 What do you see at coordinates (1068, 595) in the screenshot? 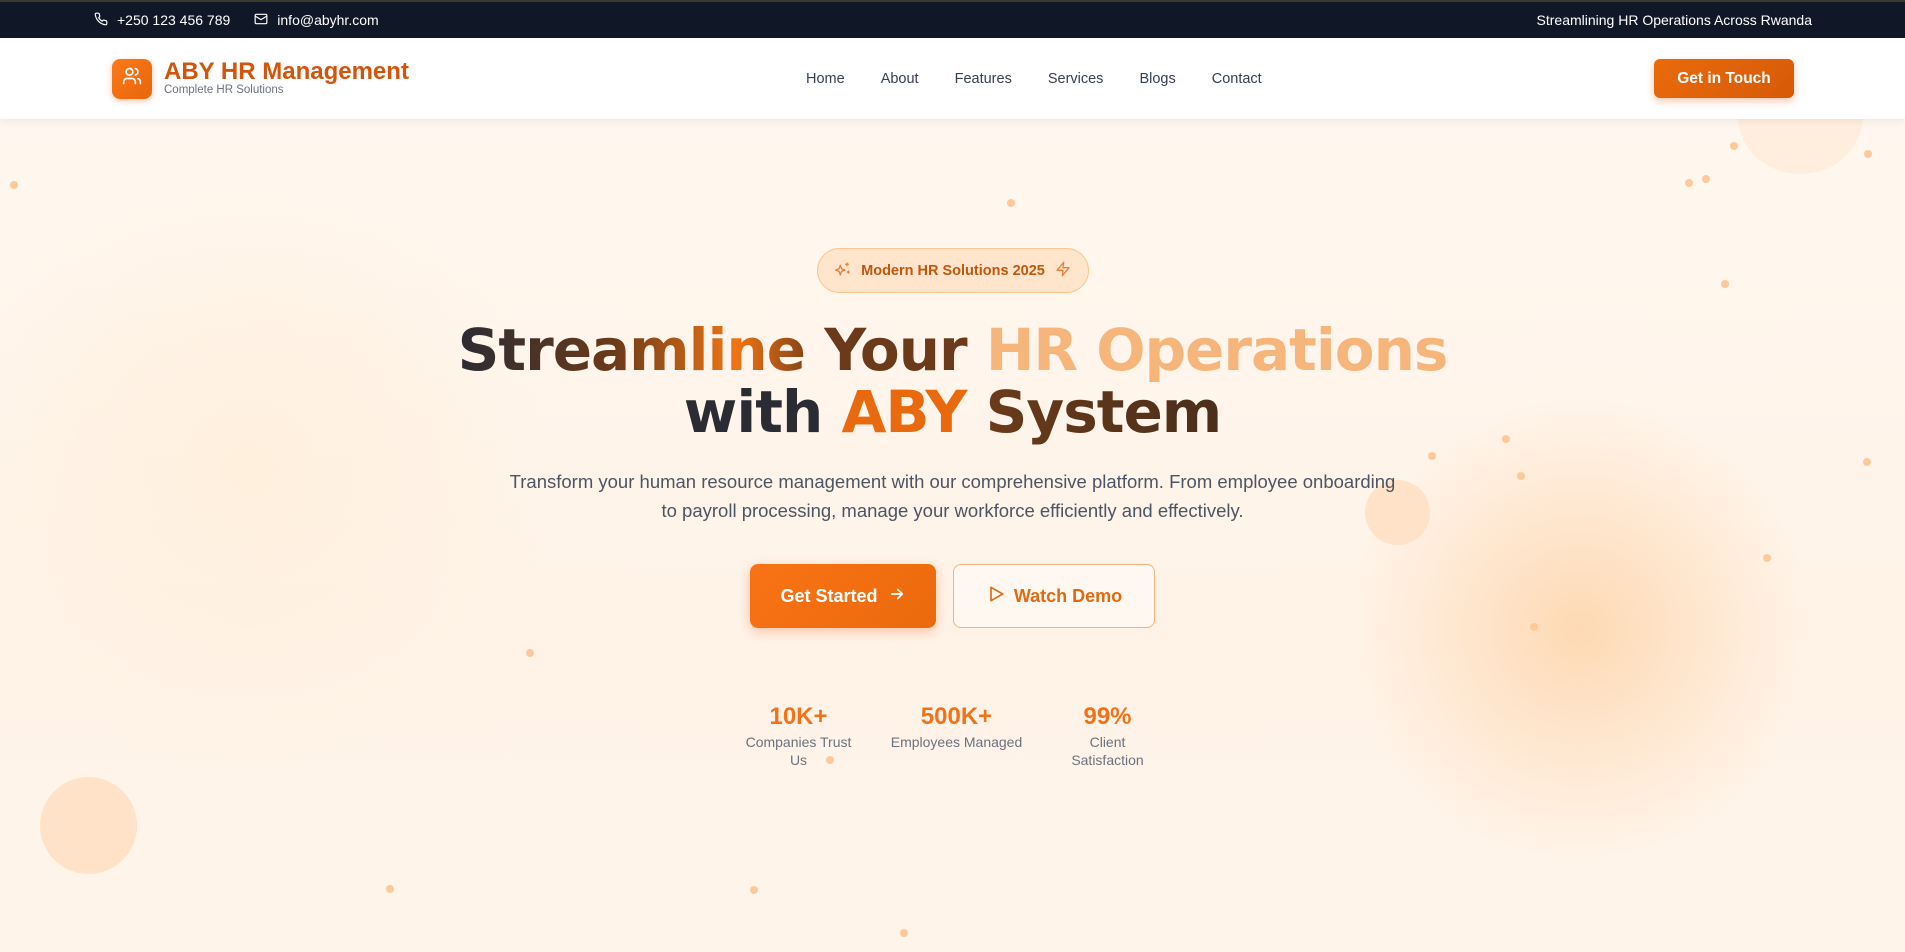
I see `watch-demo-label: Watch Demo` at bounding box center [1068, 595].